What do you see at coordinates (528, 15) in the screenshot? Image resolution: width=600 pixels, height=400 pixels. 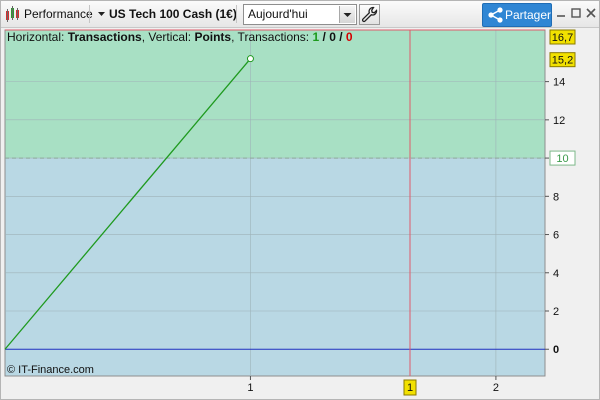 I see `share-label: Partager` at bounding box center [528, 15].